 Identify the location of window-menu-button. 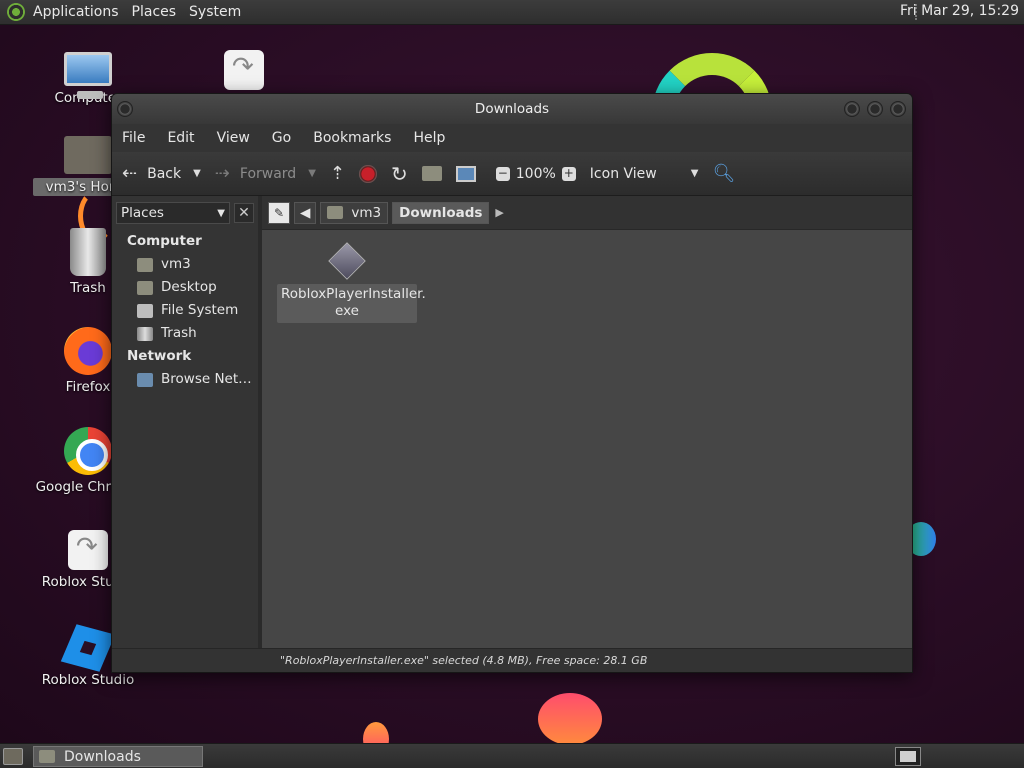
(125, 109).